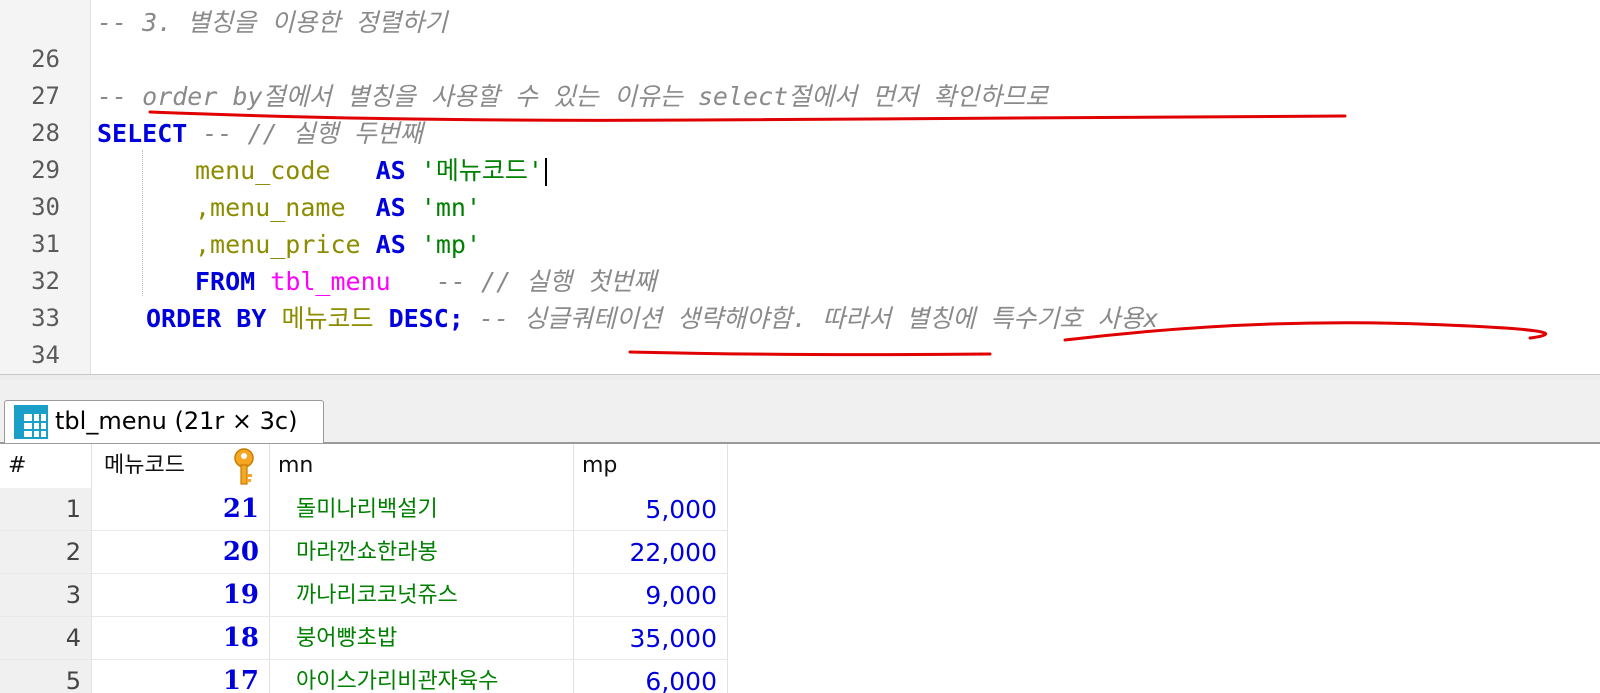 The height and width of the screenshot is (693, 1600). What do you see at coordinates (181, 638) in the screenshot?
I see `cell-menu-code: 18` at bounding box center [181, 638].